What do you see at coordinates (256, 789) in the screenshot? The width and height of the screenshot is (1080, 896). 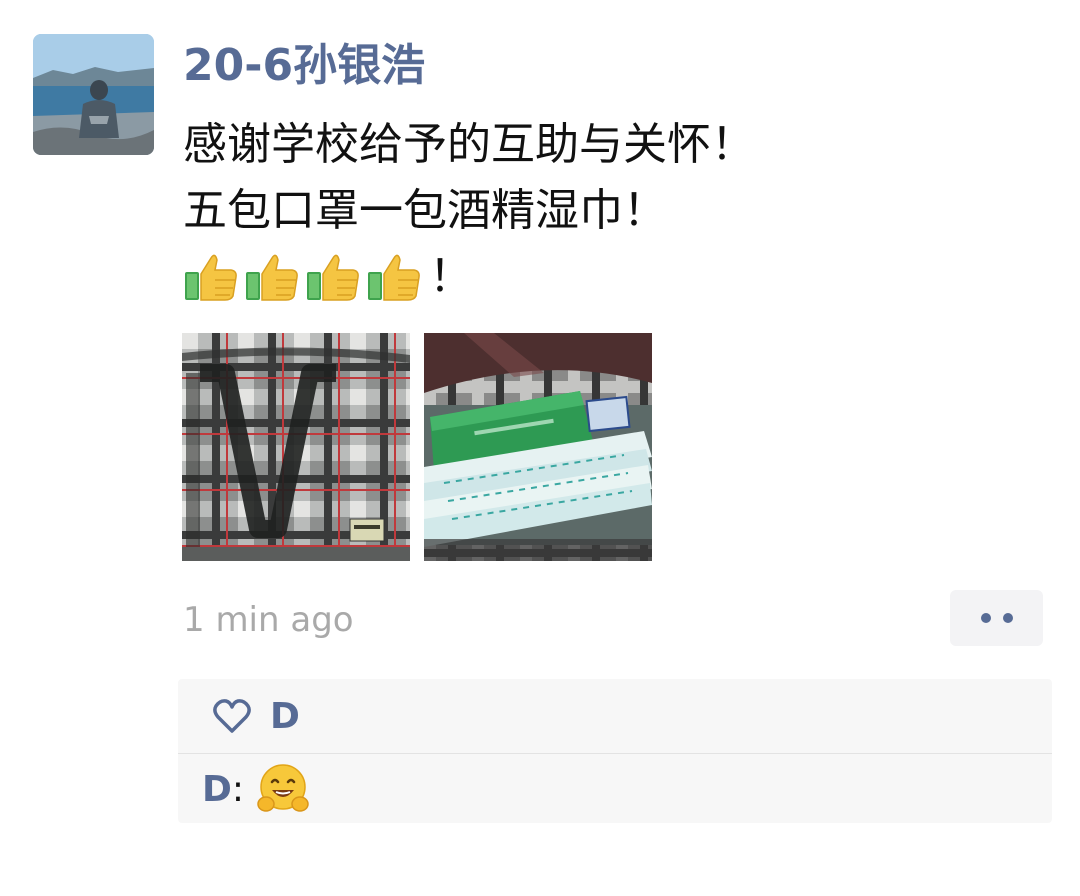 I see `comment-item: D :` at bounding box center [256, 789].